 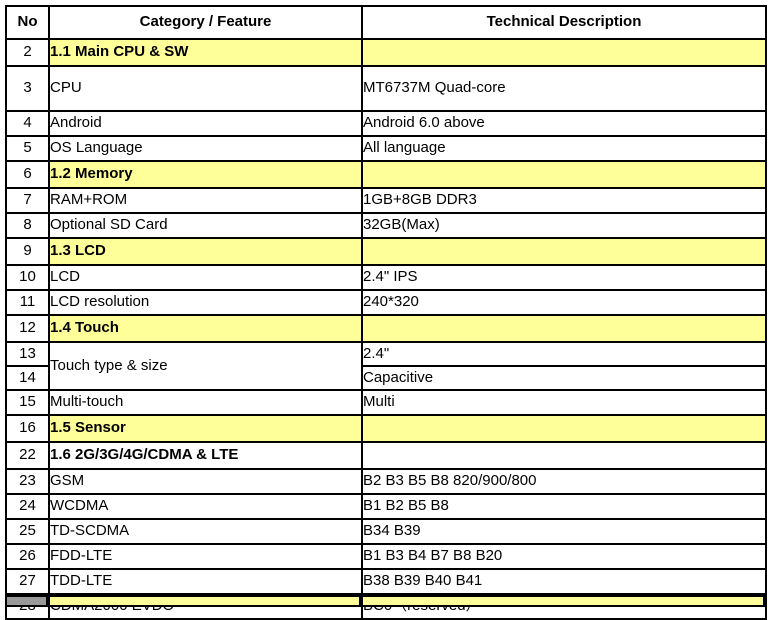 I want to click on table-row: 3 CPU MT6737M Quad-core, so click(x=386, y=88).